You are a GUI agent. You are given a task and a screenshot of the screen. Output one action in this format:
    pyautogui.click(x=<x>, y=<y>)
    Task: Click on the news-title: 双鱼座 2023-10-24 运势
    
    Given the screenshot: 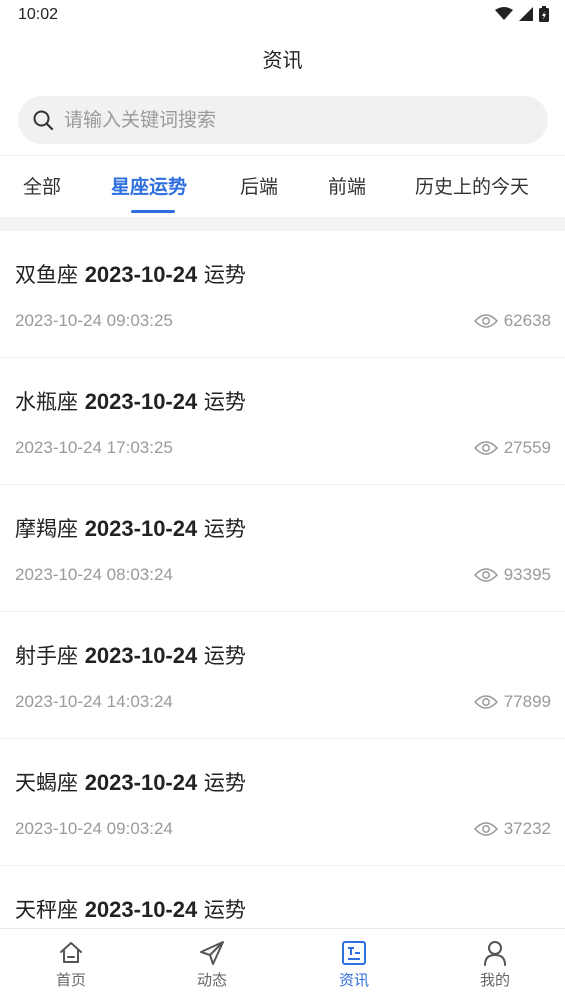 What is the action you would take?
    pyautogui.click(x=130, y=274)
    